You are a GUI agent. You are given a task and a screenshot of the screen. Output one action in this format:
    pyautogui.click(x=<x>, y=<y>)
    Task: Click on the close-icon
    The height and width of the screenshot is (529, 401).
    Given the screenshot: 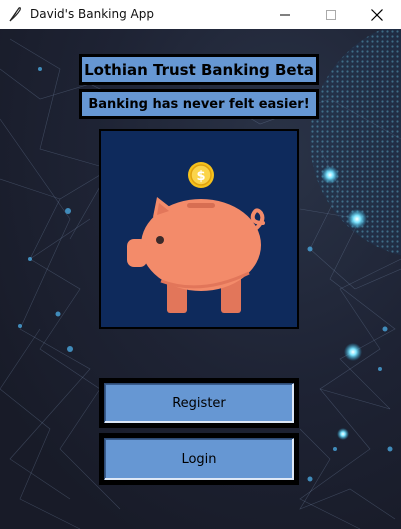 What is the action you would take?
    pyautogui.click(x=377, y=14)
    